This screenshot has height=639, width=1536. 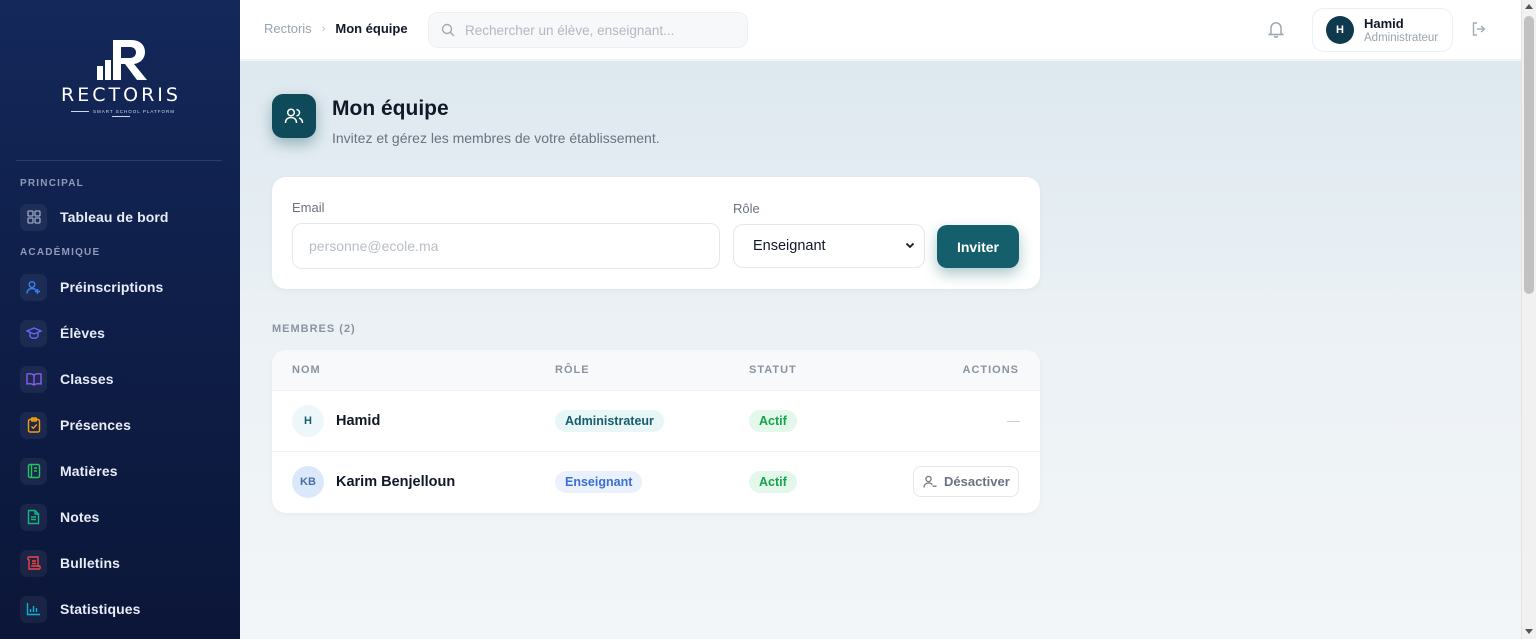 I want to click on column-header-nom: NOM, so click(x=306, y=370).